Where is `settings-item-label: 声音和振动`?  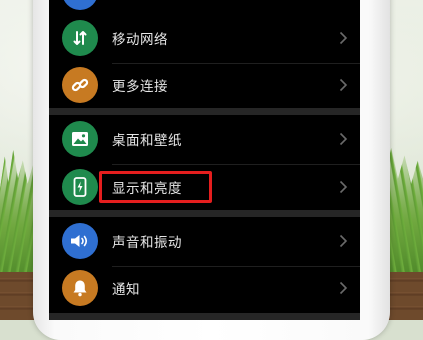
settings-item-label: 声音和振动 is located at coordinates (147, 243).